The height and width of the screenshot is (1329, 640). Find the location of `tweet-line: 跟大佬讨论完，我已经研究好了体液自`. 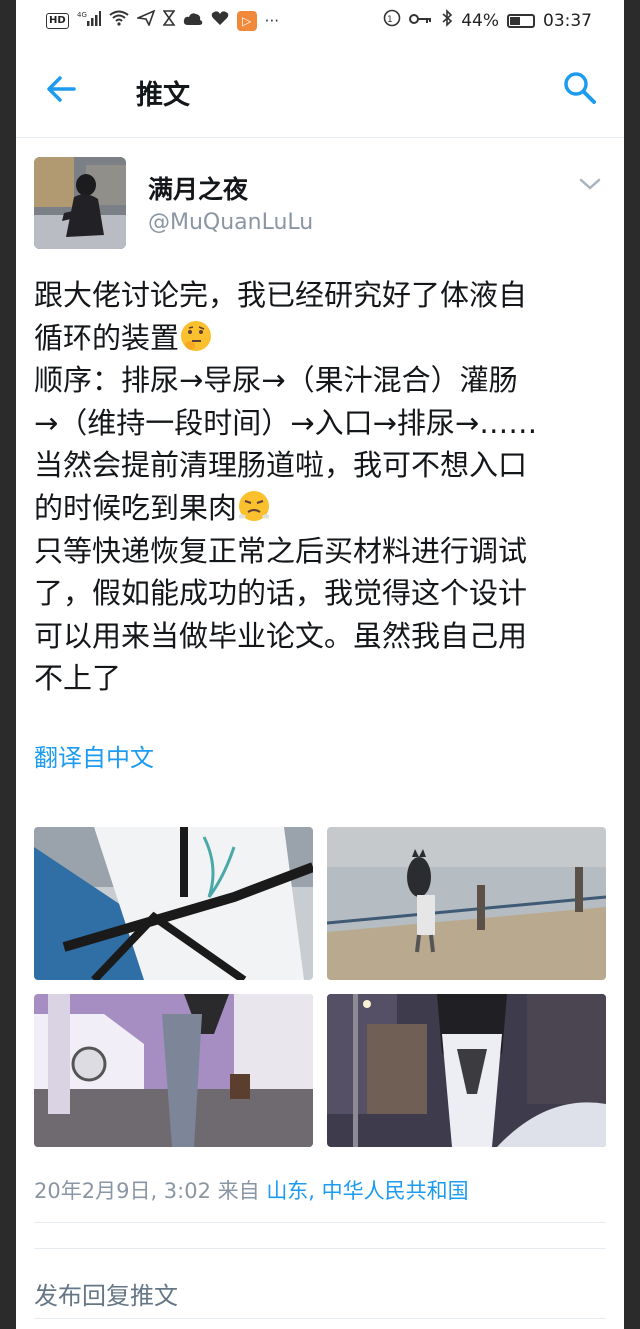

tweet-line: 跟大佬讨论完，我已经研究好了体液自 is located at coordinates (281, 295).